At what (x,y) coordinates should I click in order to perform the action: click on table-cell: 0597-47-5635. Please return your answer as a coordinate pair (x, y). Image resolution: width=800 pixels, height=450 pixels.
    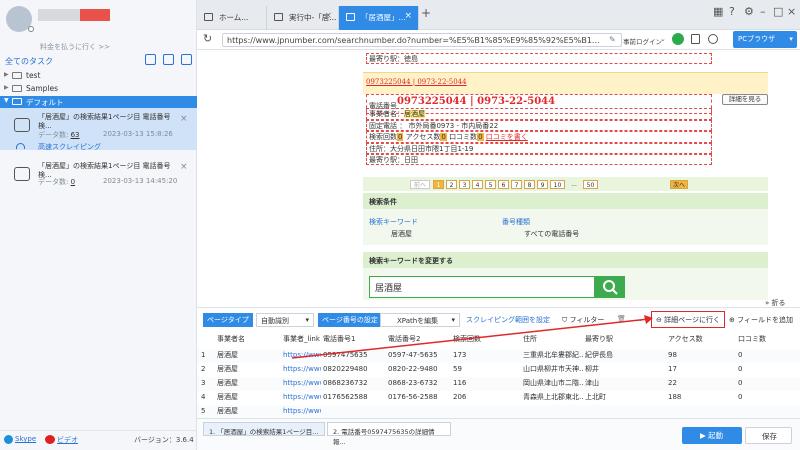
    Looking at the image, I should click on (413, 355).